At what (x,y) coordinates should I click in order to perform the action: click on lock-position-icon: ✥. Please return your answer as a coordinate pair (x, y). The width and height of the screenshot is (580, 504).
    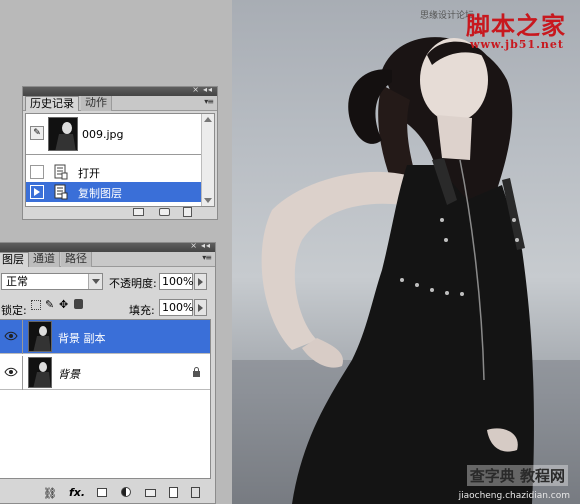
    Looking at the image, I should click on (63, 304).